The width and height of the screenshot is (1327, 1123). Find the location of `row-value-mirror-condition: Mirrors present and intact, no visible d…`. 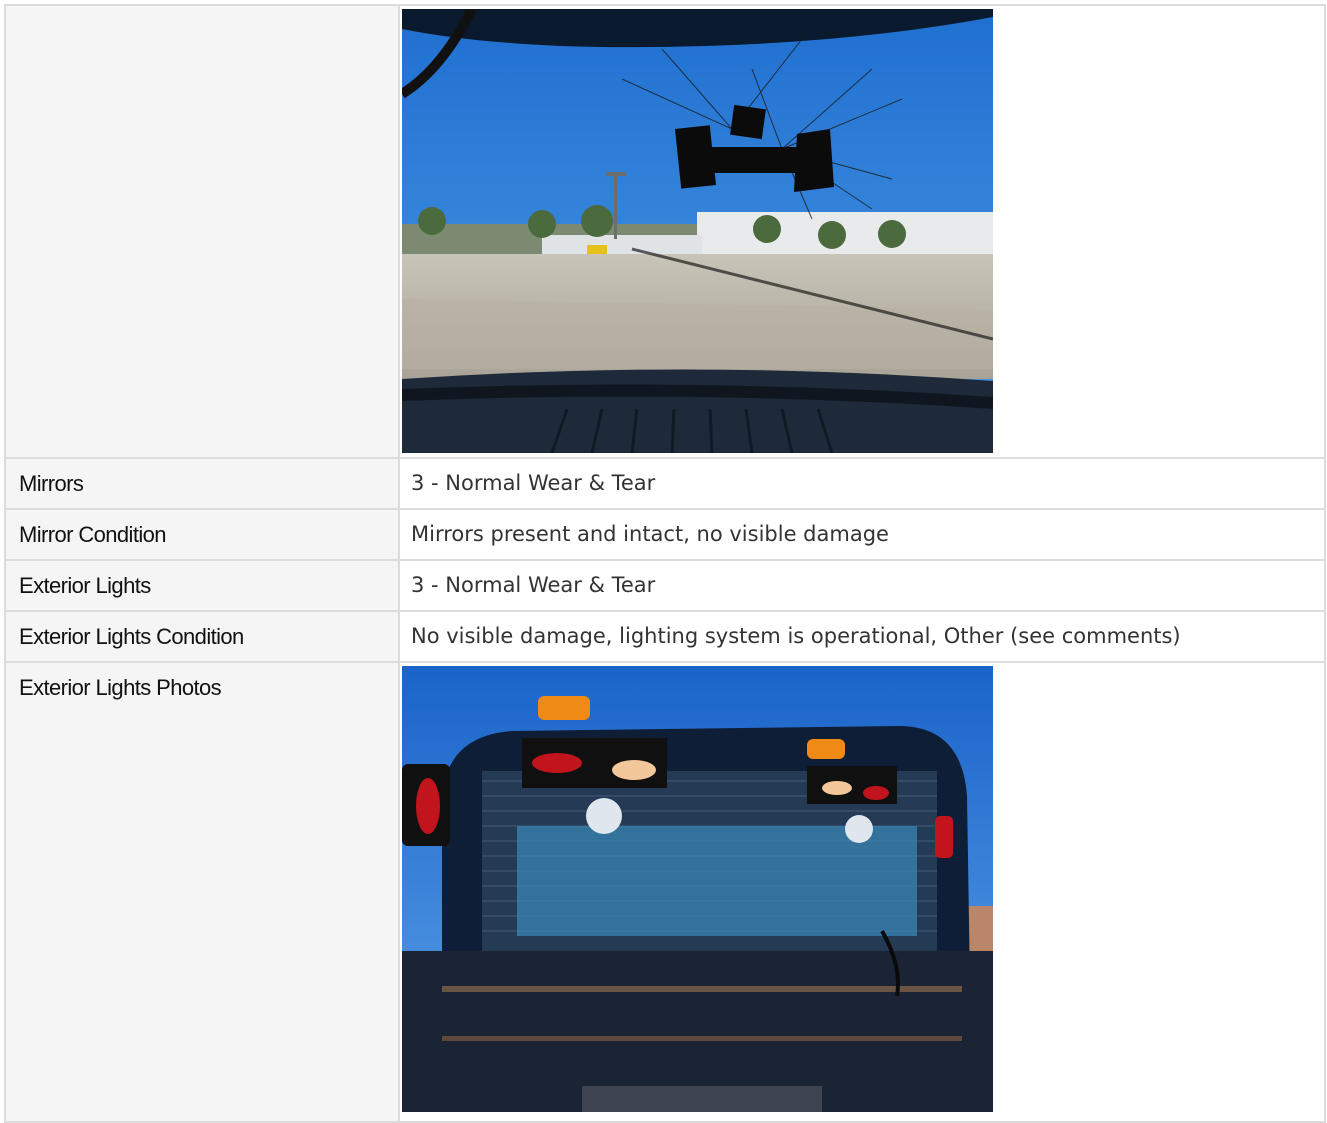

row-value-mirror-condition: Mirrors present and intact, no visible d… is located at coordinates (862, 534).